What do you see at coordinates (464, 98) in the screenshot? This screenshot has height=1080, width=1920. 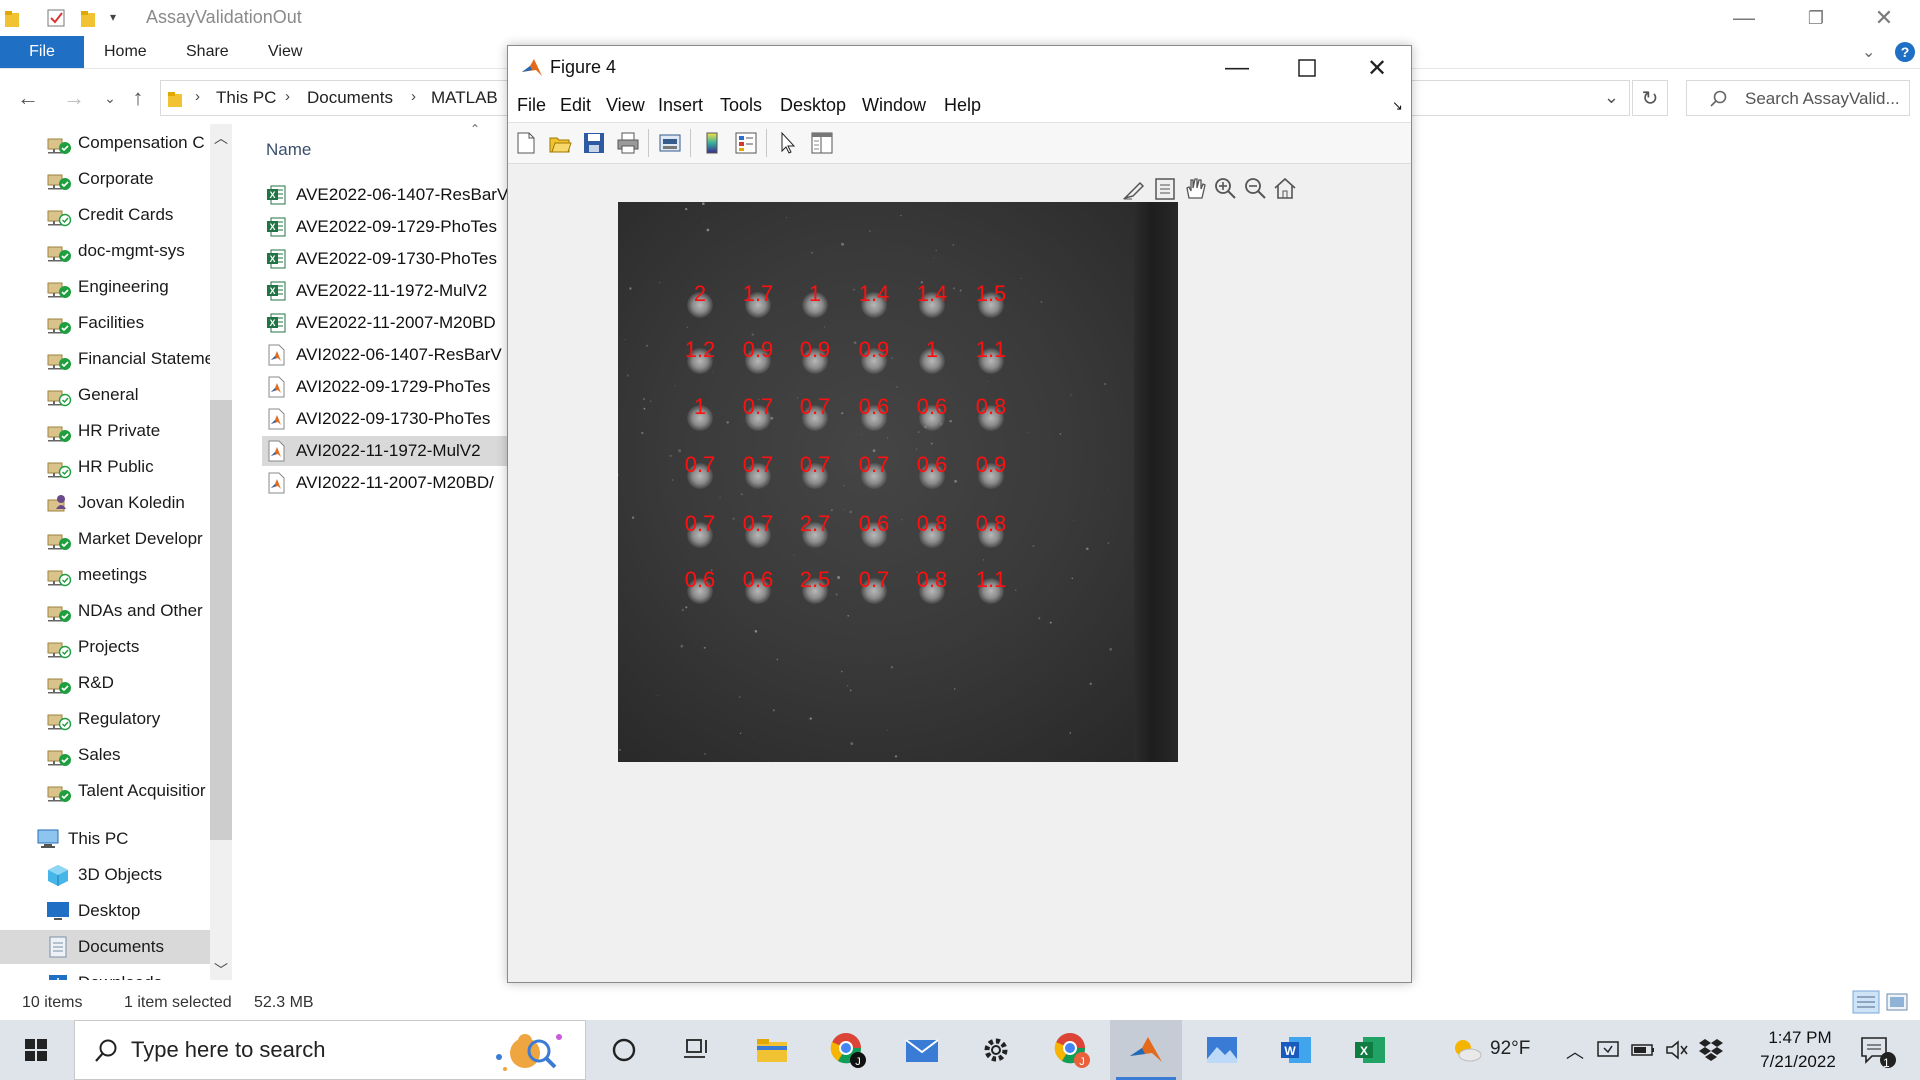 I see `breadcrumb-matlab: MATLAB` at bounding box center [464, 98].